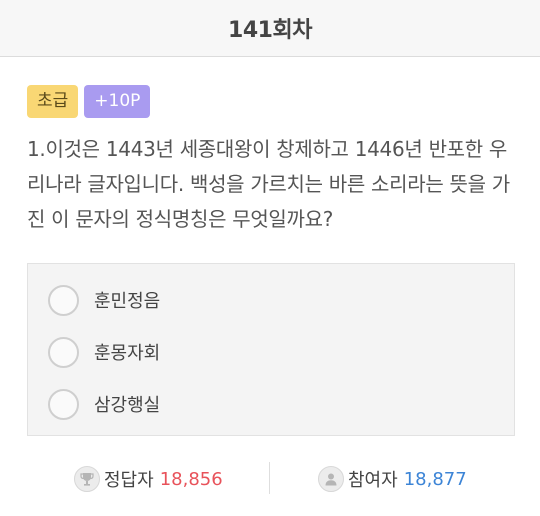 The width and height of the screenshot is (540, 516). I want to click on correct-count-stat: 정답자 18,856, so click(148, 479).